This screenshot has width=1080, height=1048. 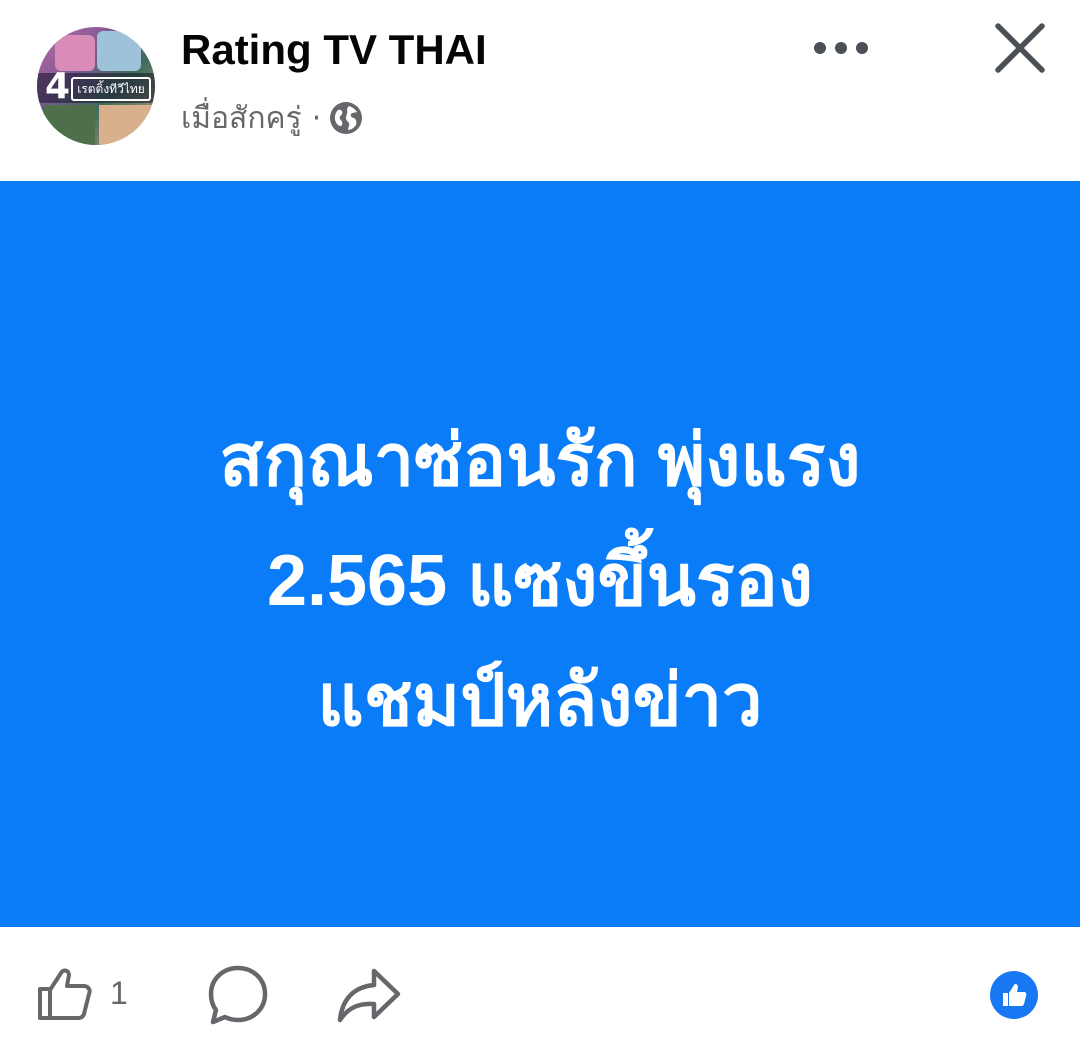 I want to click on like-reaction-icon, so click(x=1014, y=995).